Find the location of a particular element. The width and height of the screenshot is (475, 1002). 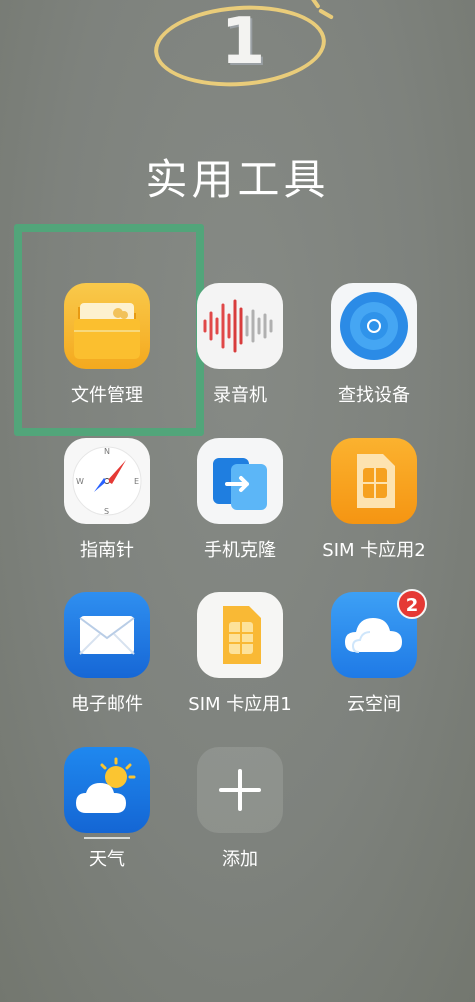

app-label: 查找设备 is located at coordinates (374, 395).